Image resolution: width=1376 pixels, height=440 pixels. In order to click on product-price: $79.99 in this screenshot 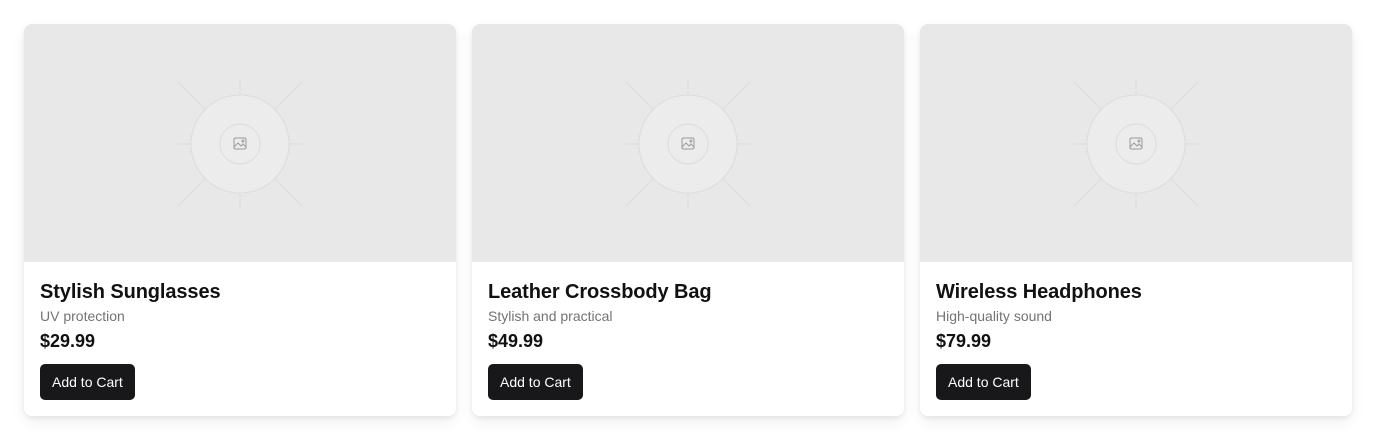, I will do `click(964, 341)`.